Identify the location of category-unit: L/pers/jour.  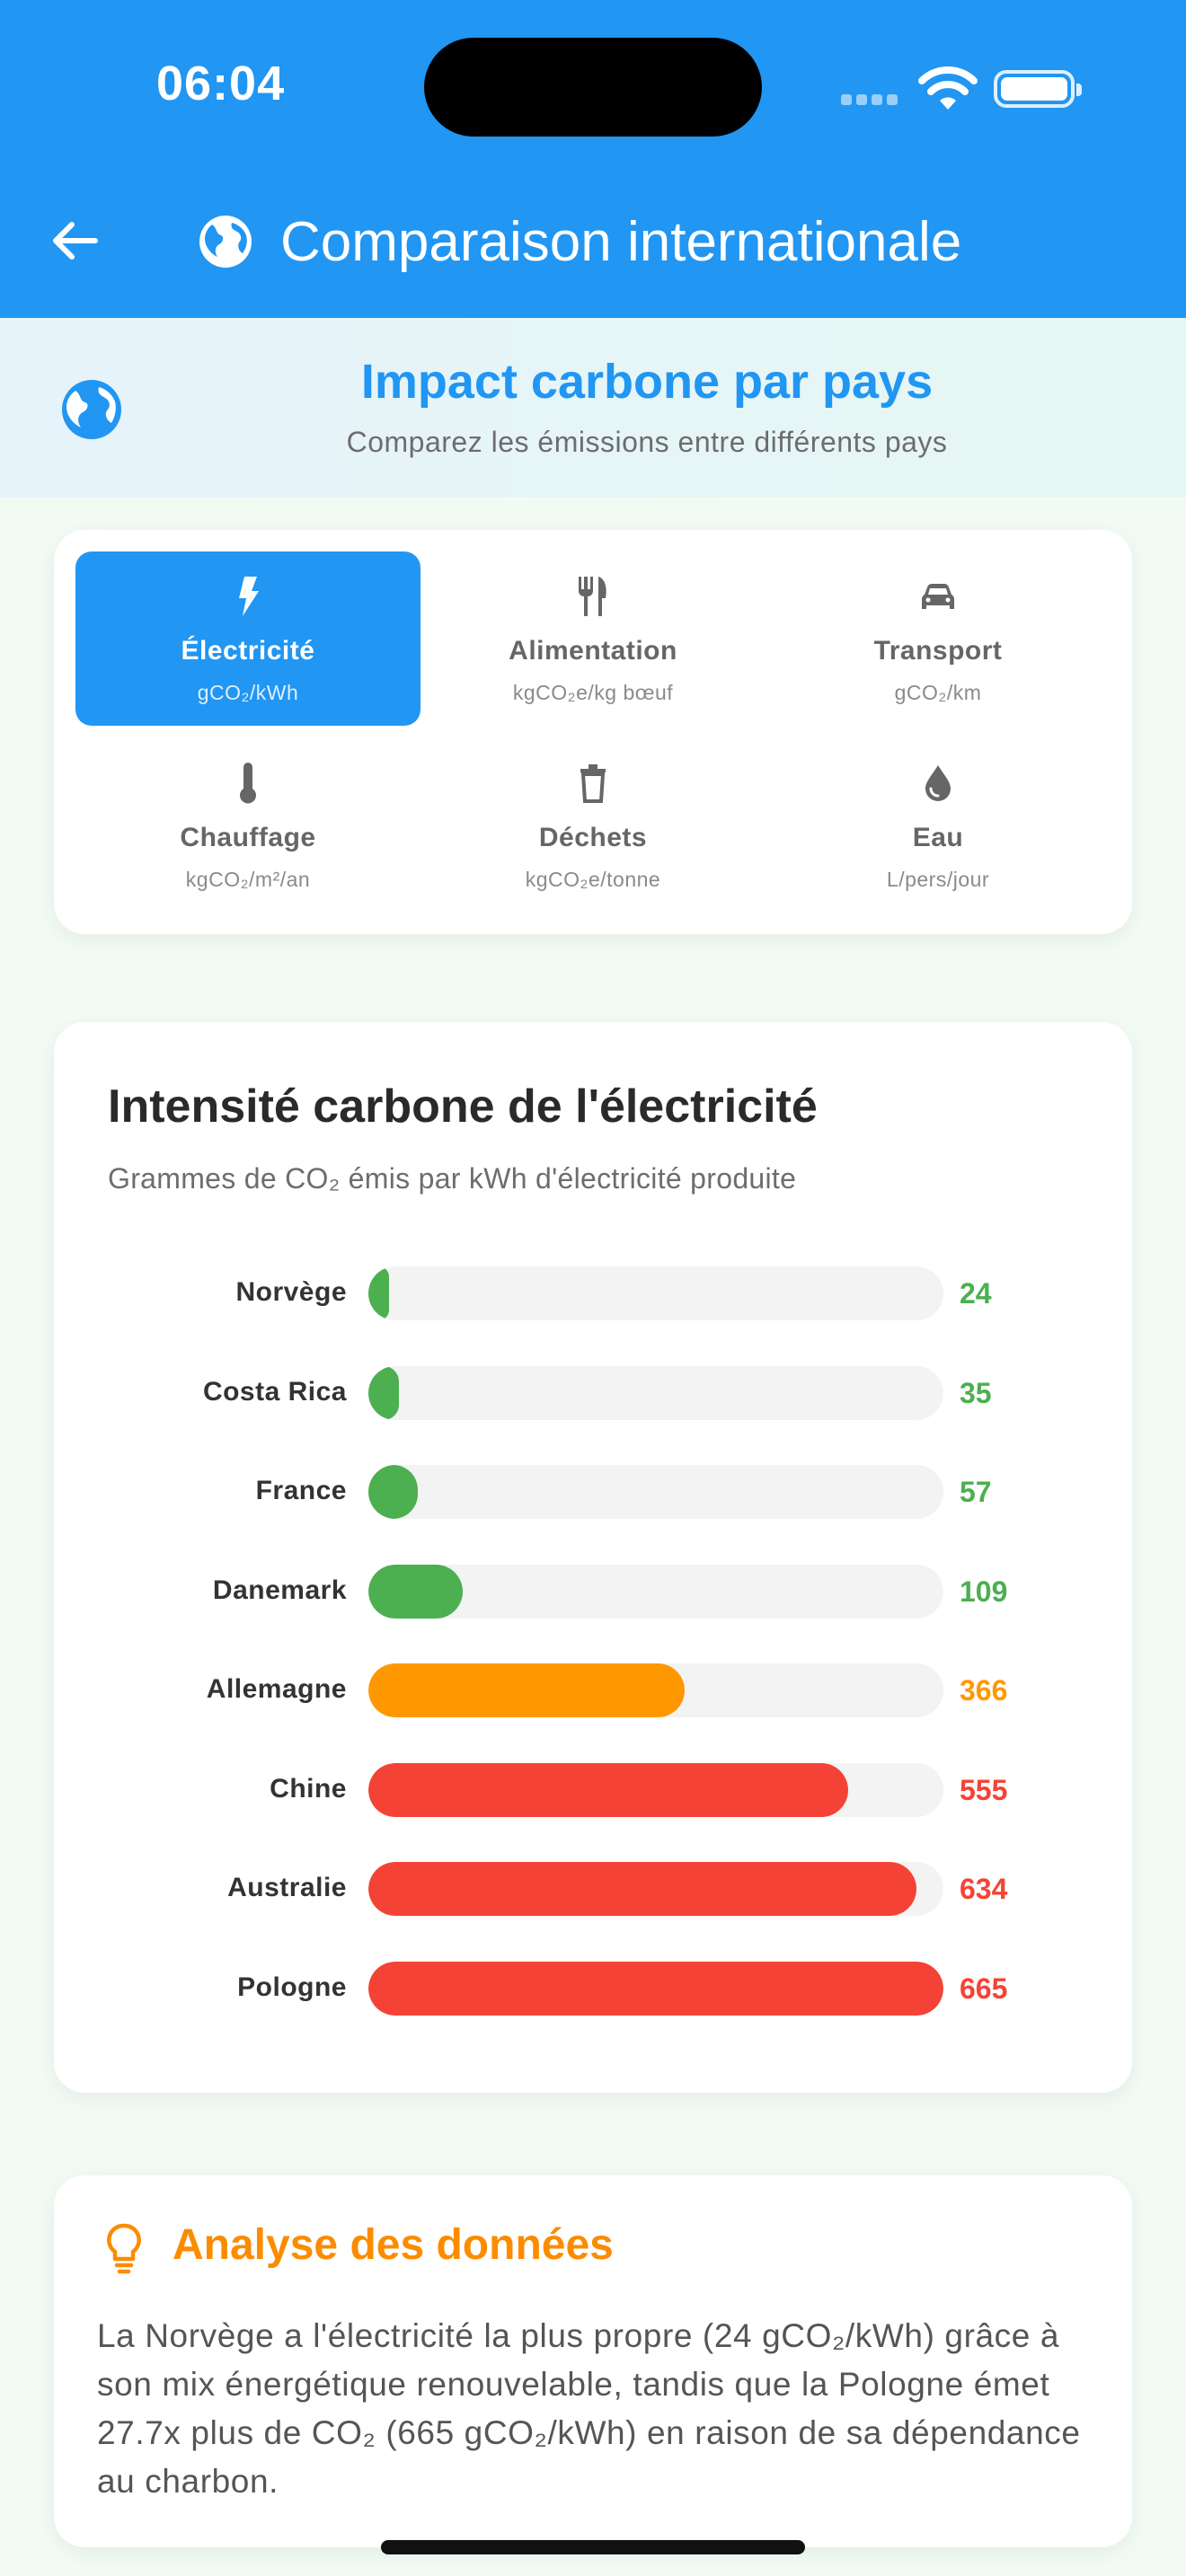
(938, 879).